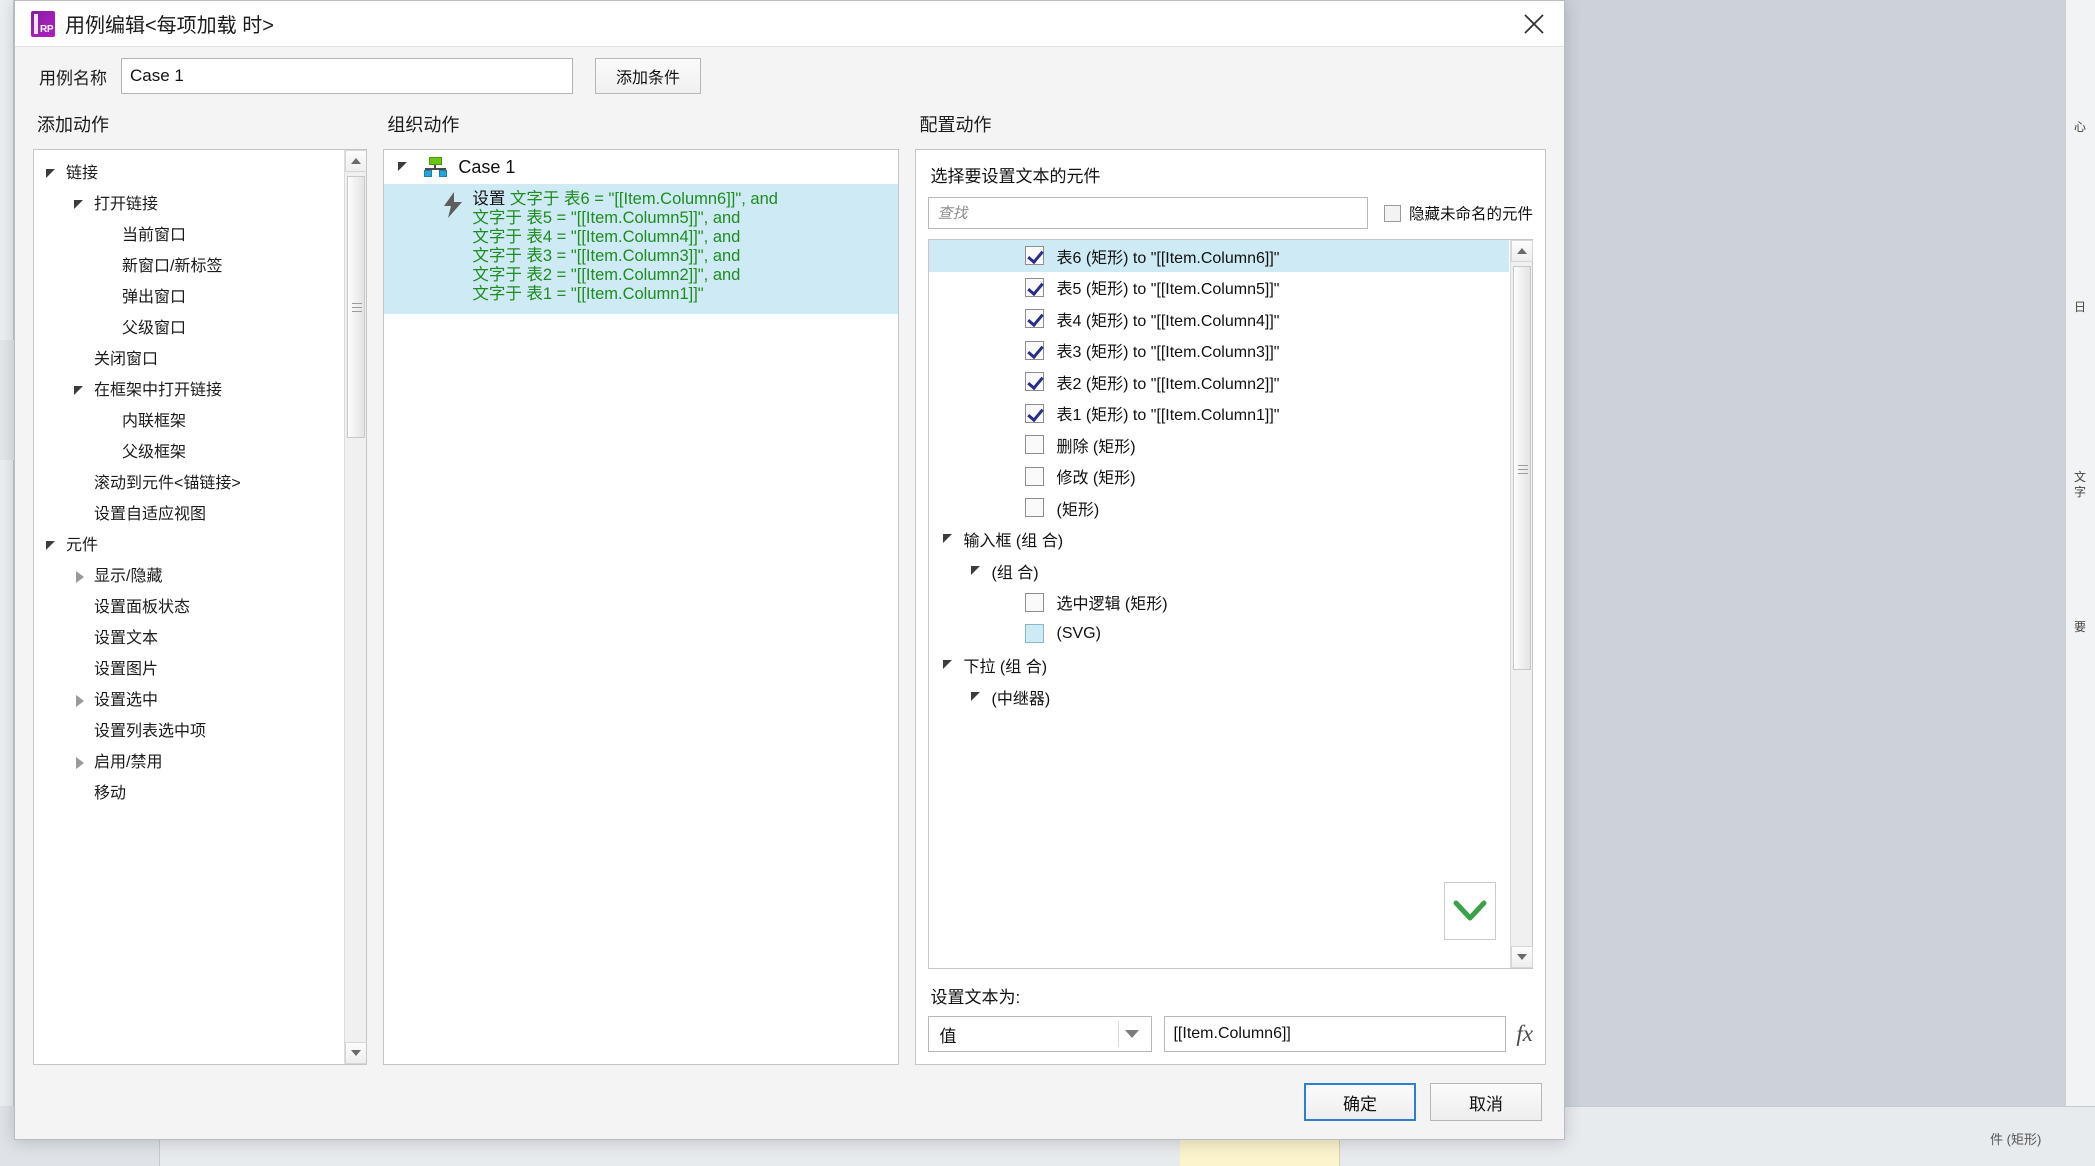 The width and height of the screenshot is (2095, 1166). What do you see at coordinates (1524, 1034) in the screenshot?
I see `fx-icon: fx` at bounding box center [1524, 1034].